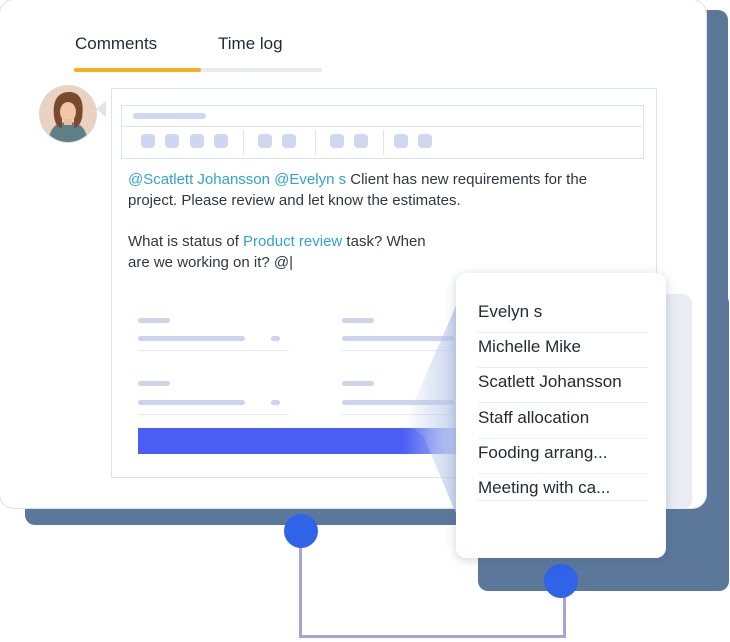 The height and width of the screenshot is (642, 730). I want to click on toolbar-divider, so click(382, 126).